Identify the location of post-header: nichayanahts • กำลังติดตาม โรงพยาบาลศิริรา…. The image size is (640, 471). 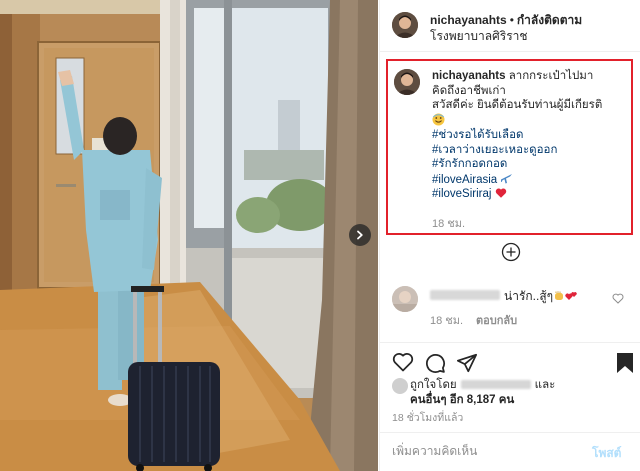
(510, 26).